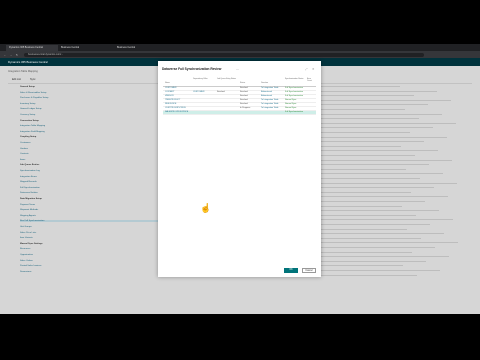  Describe the element at coordinates (311, 80) in the screenshot. I see `column-header-error-count: Error Count` at that location.